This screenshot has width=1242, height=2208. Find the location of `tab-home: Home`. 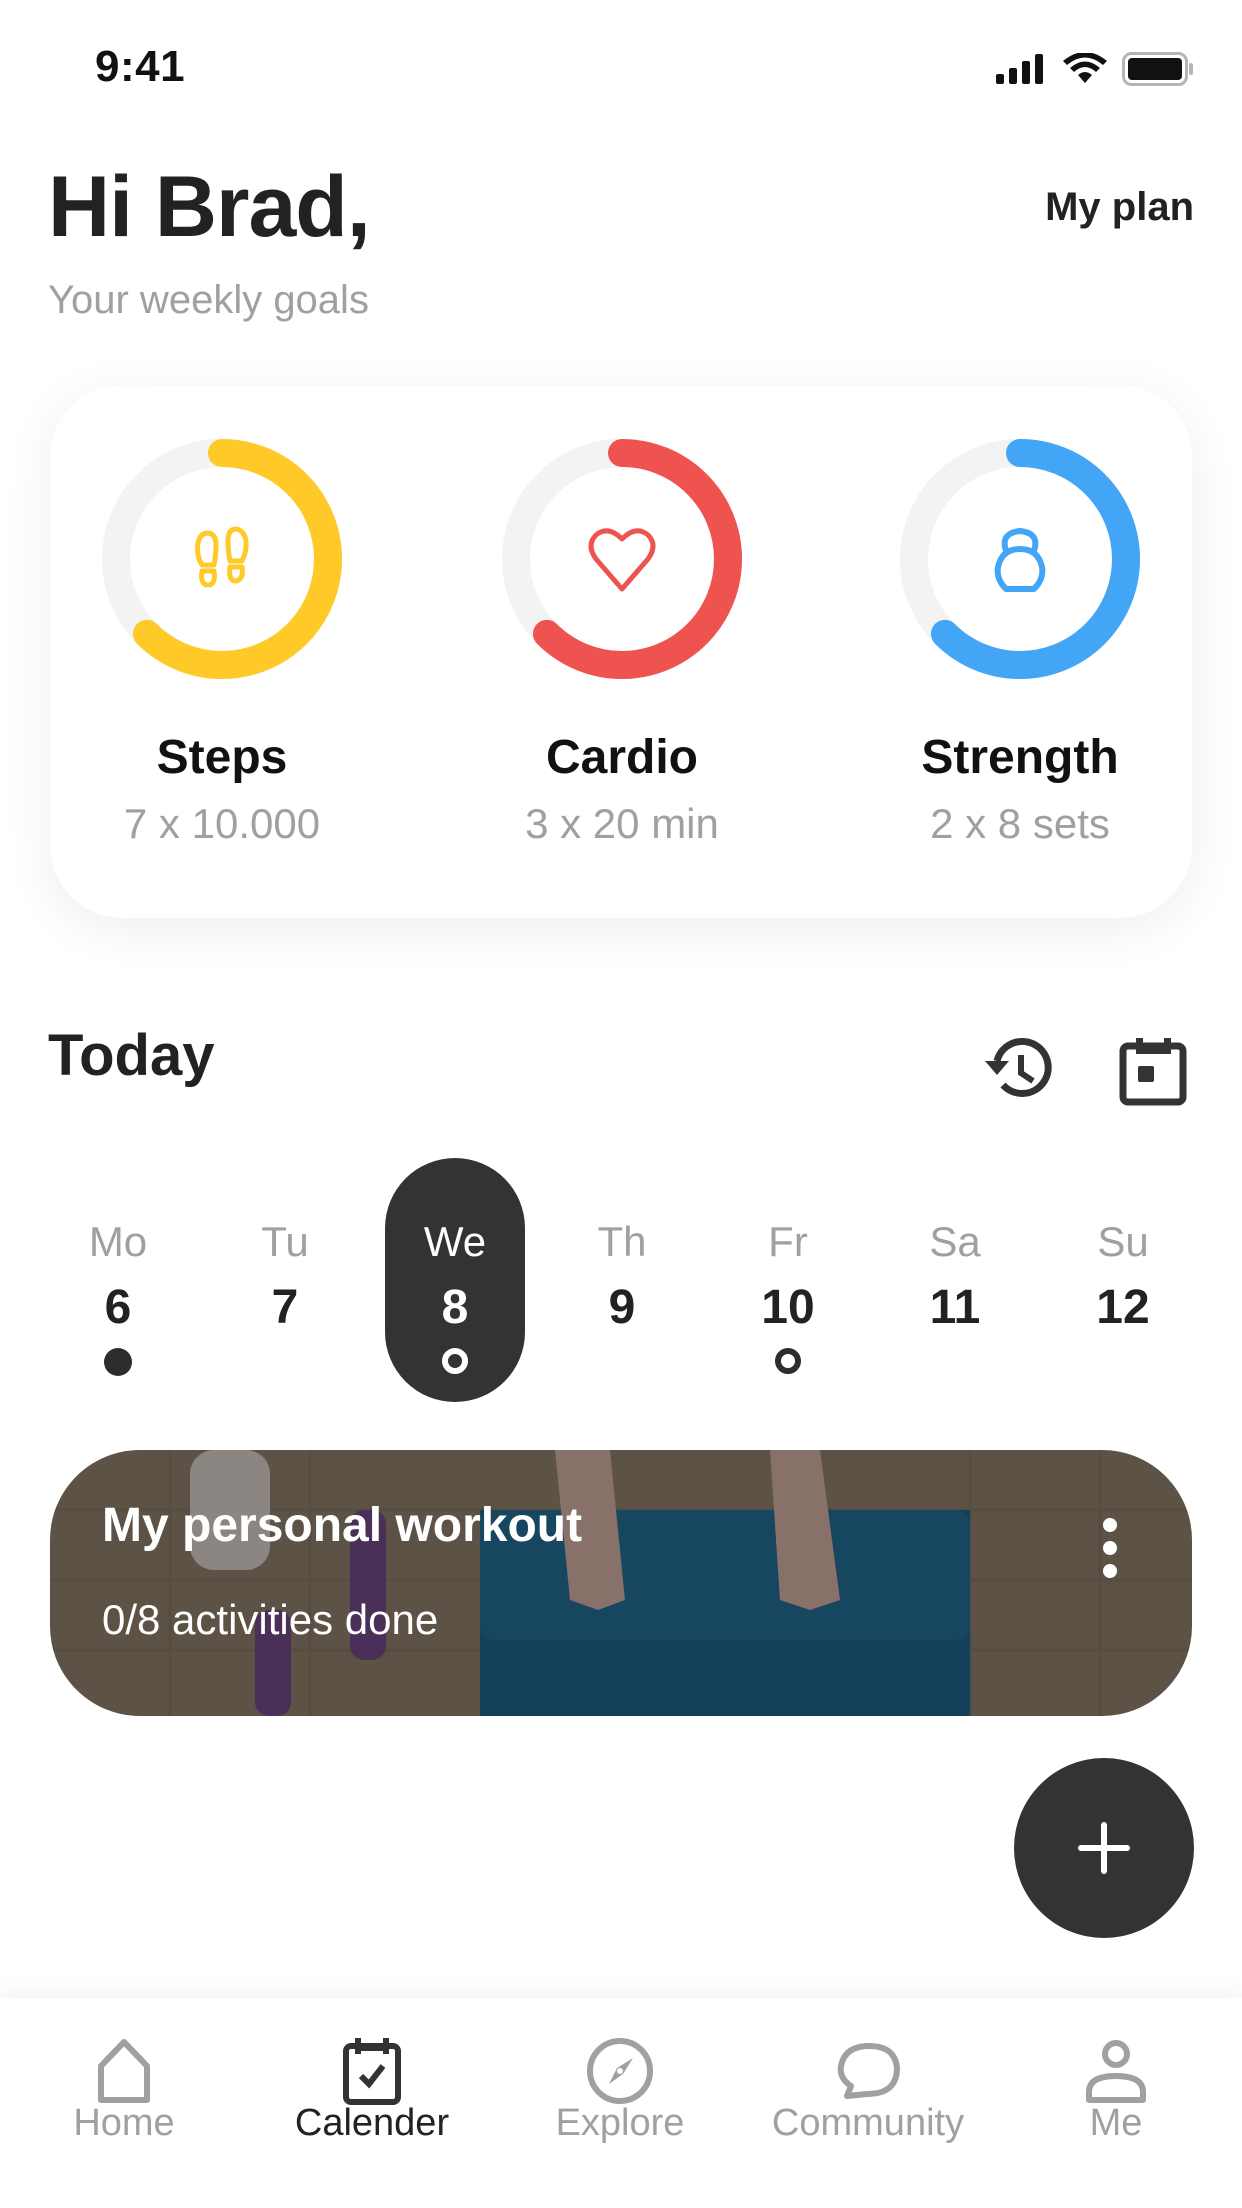

tab-home: Home is located at coordinates (124, 2078).